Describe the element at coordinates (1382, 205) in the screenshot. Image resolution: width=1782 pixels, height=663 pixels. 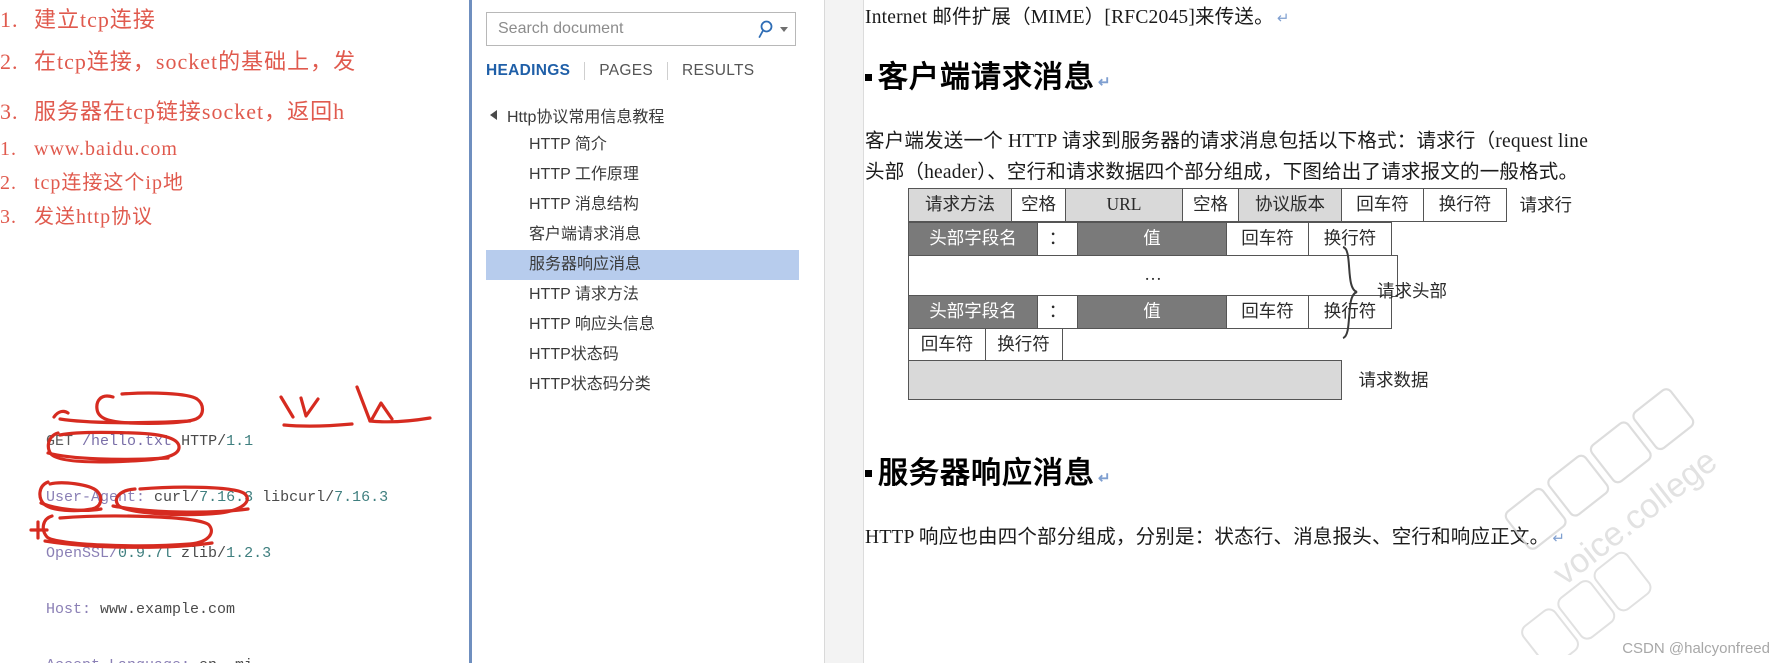
I see `cell-cr-1: 回车符` at that location.